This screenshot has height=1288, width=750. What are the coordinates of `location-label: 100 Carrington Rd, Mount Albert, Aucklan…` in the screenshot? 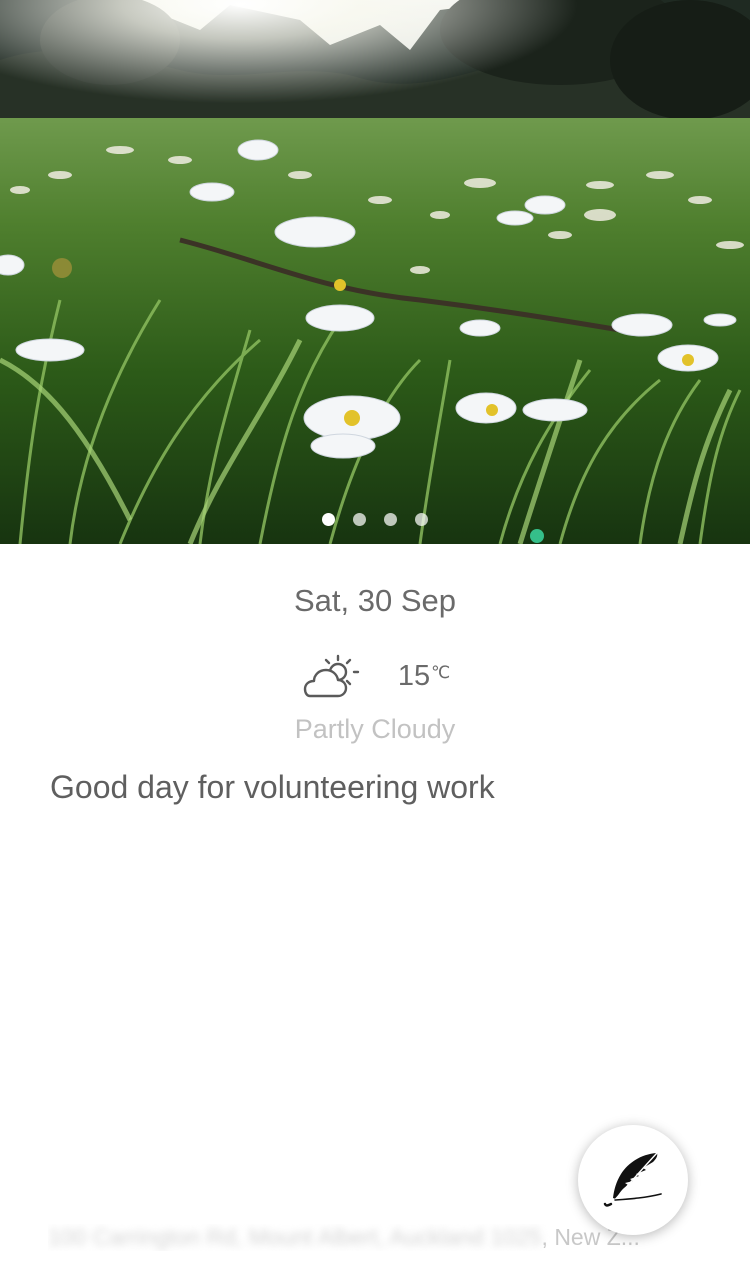 It's located at (373, 1237).